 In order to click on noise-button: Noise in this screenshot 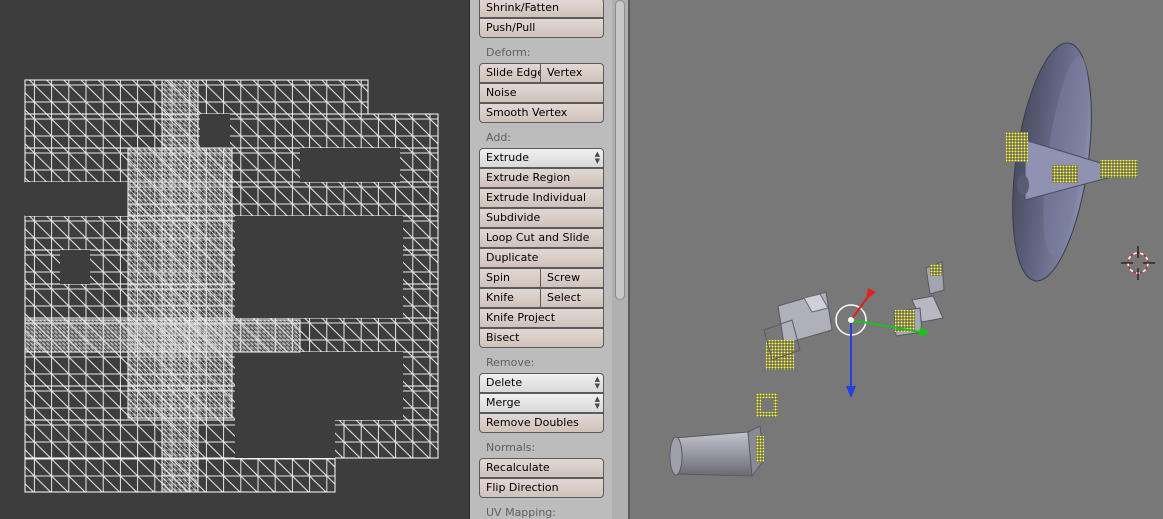, I will do `click(541, 93)`.